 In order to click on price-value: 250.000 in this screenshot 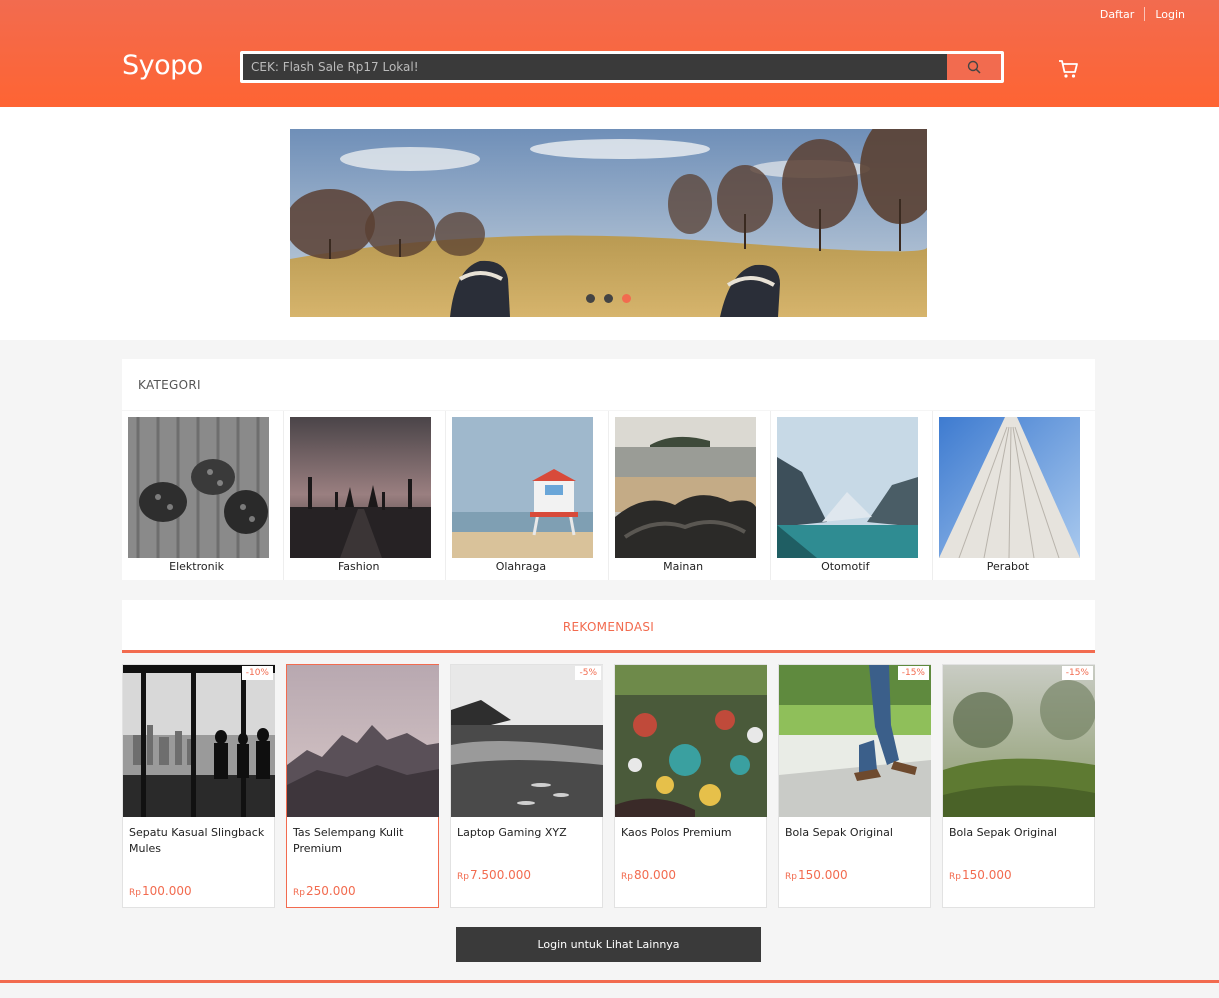, I will do `click(330, 891)`.